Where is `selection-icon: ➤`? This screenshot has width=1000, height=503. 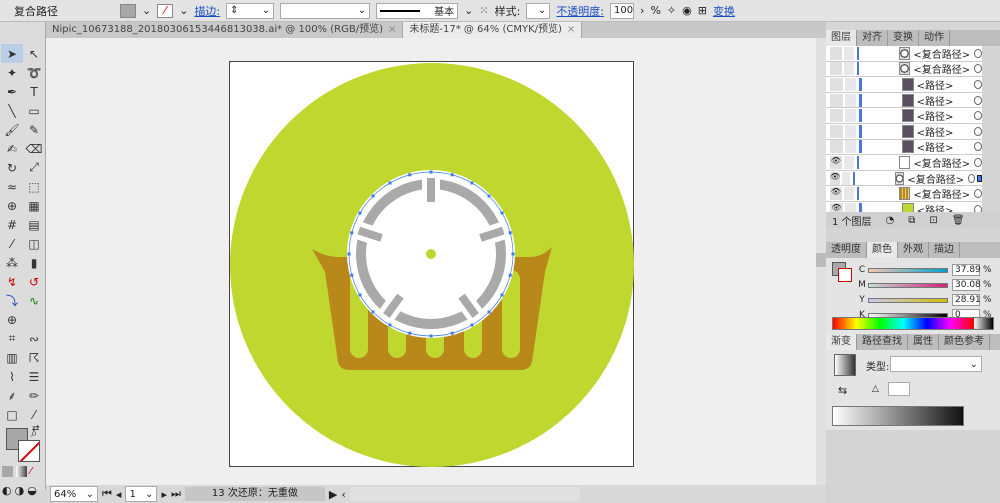
selection-icon: ➤ is located at coordinates (12, 53).